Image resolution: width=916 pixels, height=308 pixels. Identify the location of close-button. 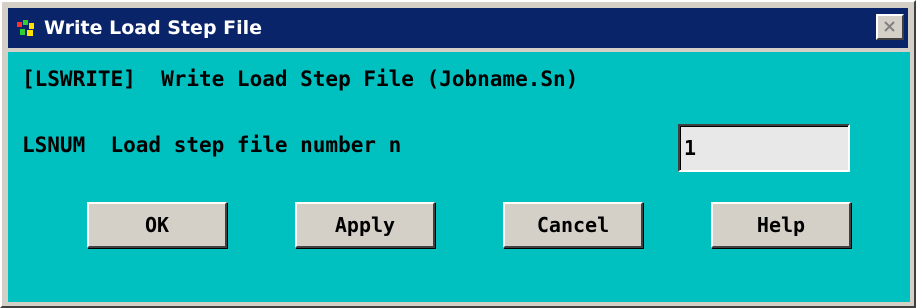
(890, 27).